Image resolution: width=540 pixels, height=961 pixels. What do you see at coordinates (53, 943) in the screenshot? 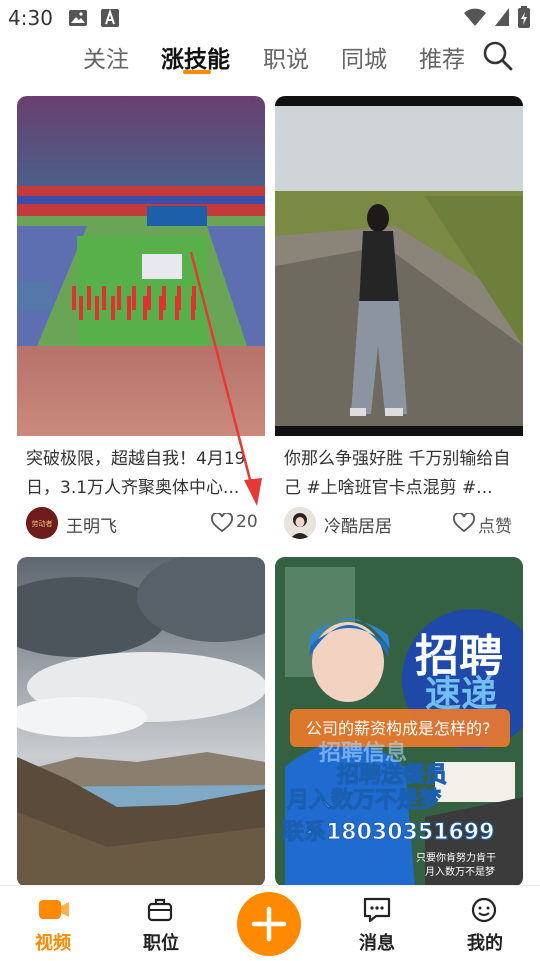
I see `nav-label: 视频` at bounding box center [53, 943].